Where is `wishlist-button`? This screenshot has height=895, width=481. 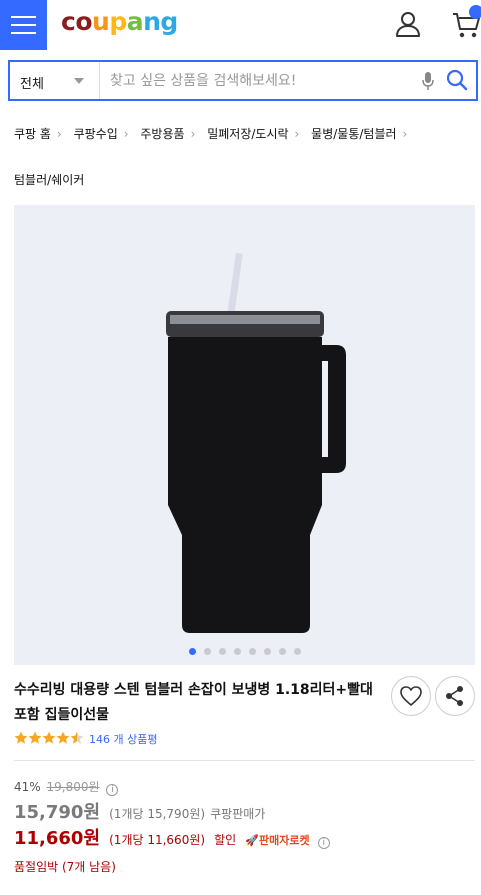 wishlist-button is located at coordinates (411, 696).